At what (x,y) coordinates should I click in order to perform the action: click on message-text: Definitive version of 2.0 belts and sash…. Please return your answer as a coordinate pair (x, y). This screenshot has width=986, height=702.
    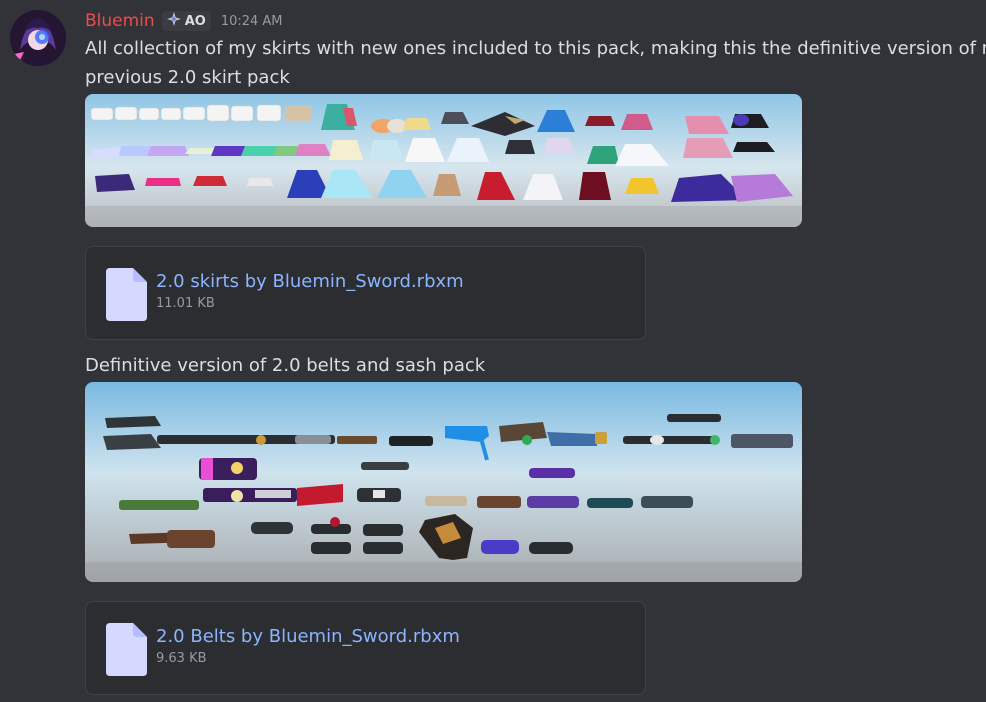
    Looking at the image, I should click on (285, 365).